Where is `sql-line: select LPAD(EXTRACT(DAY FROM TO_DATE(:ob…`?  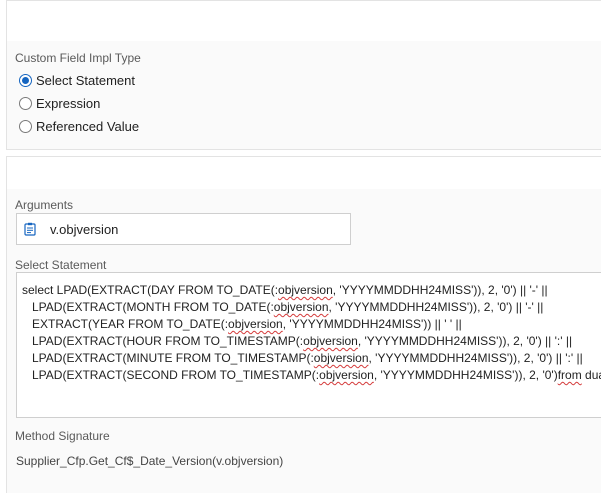
sql-line: select LPAD(EXTRACT(DAY FROM TO_DATE(:ob… is located at coordinates (311, 290).